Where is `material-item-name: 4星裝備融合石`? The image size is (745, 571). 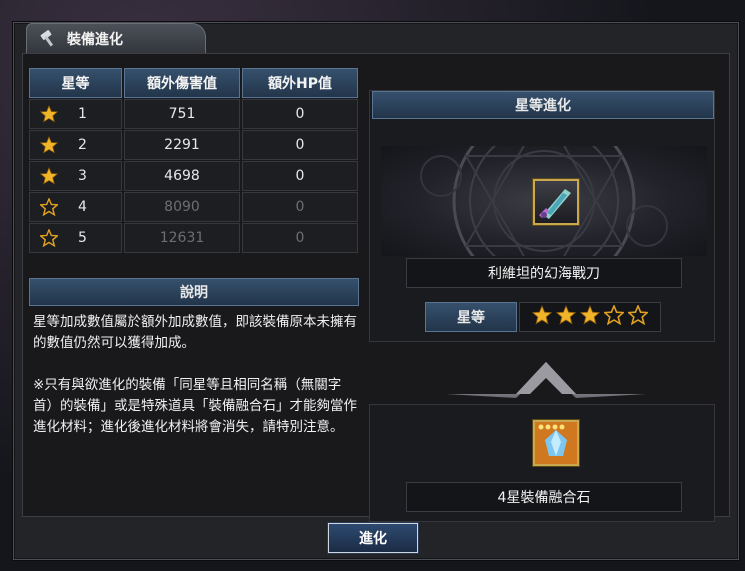
material-item-name: 4星裝備融合石 is located at coordinates (544, 497).